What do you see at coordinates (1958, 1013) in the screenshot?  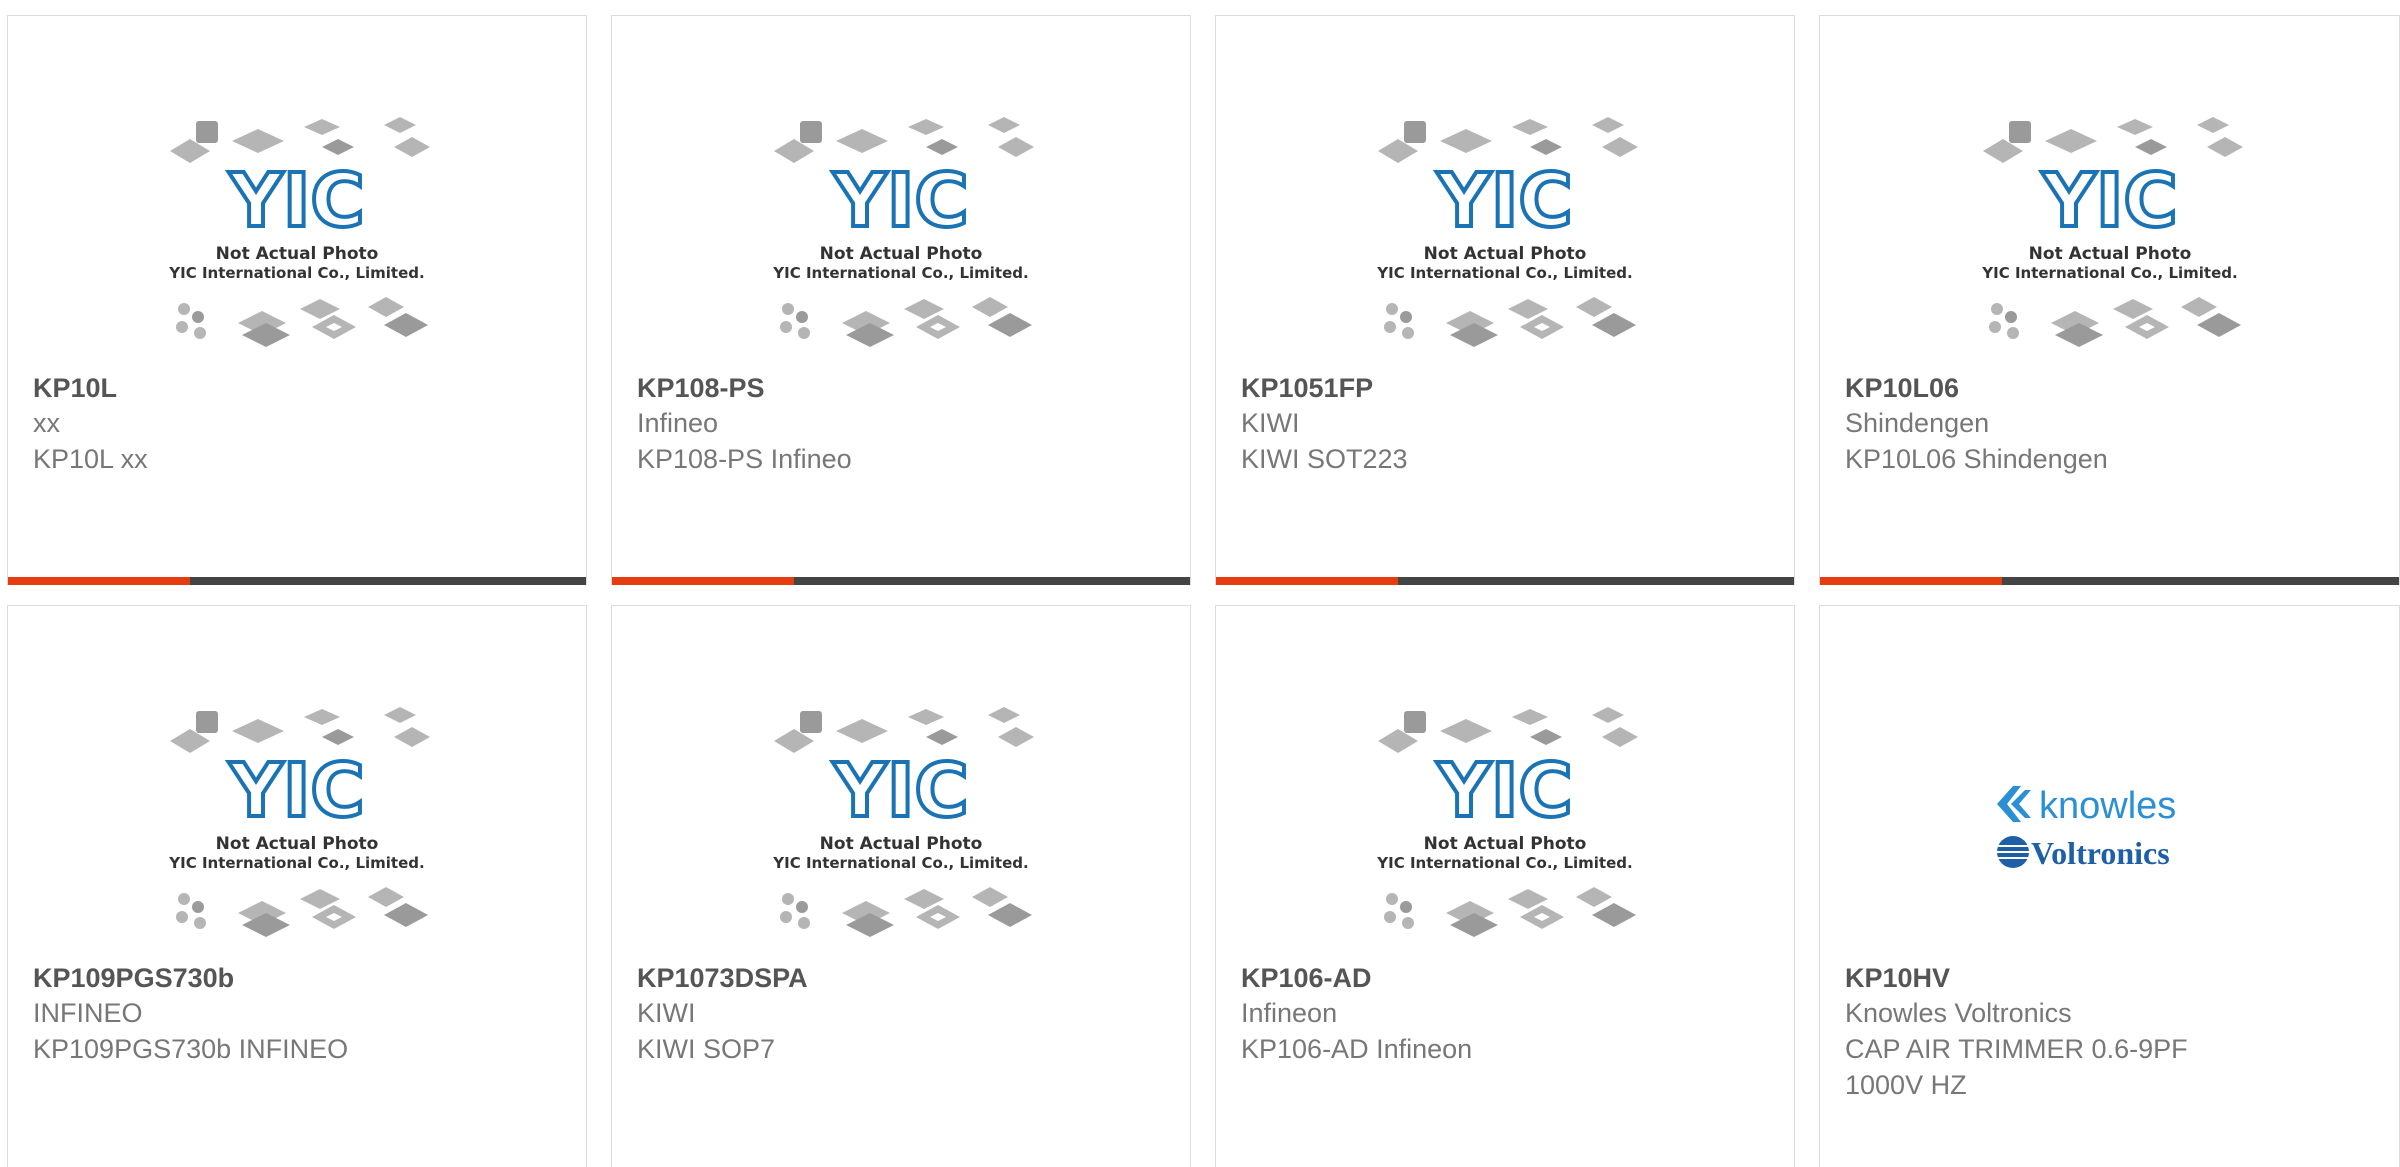 I see `manufacturer: Knowles Voltronics` at bounding box center [1958, 1013].